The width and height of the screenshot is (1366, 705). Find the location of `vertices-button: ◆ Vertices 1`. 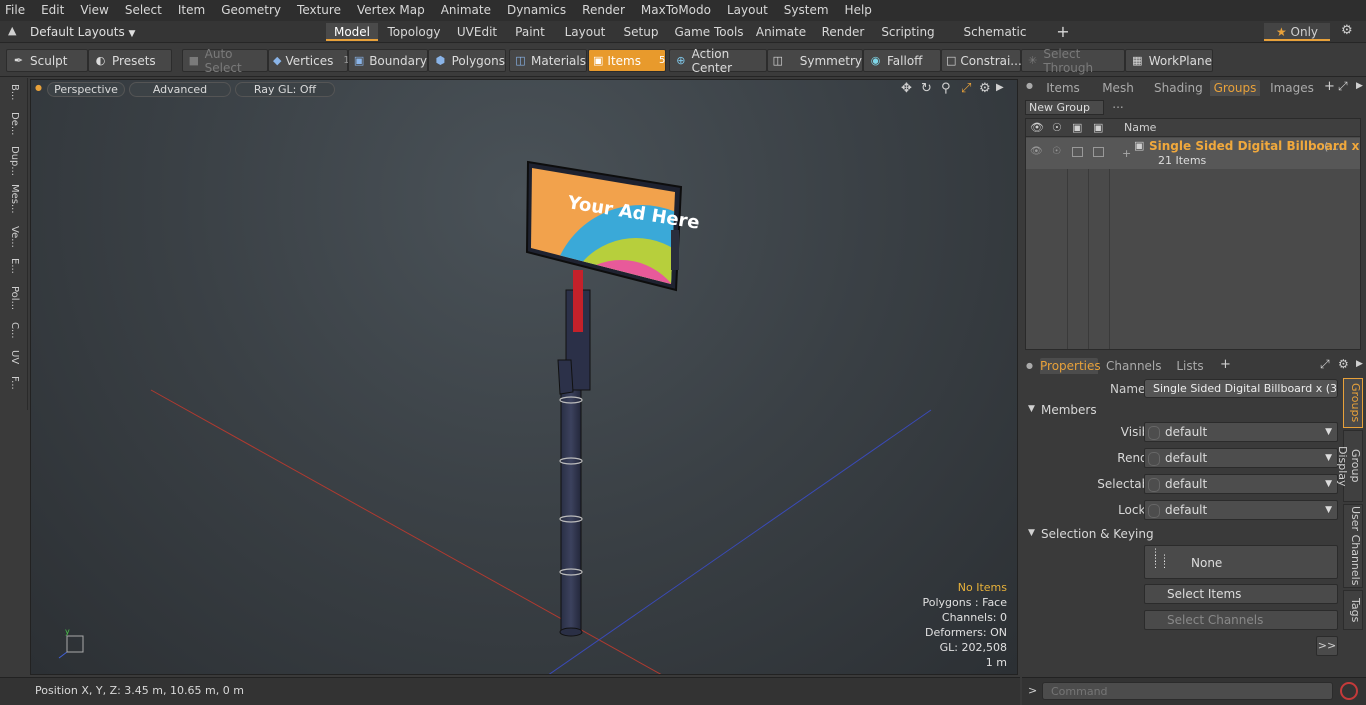

vertices-button: ◆ Vertices 1 is located at coordinates (309, 60).